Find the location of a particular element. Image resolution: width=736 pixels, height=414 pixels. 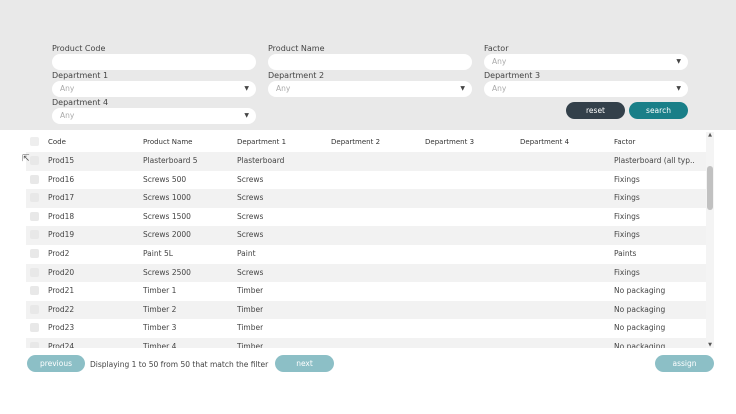

department-4-label: Department 4 is located at coordinates (80, 102).